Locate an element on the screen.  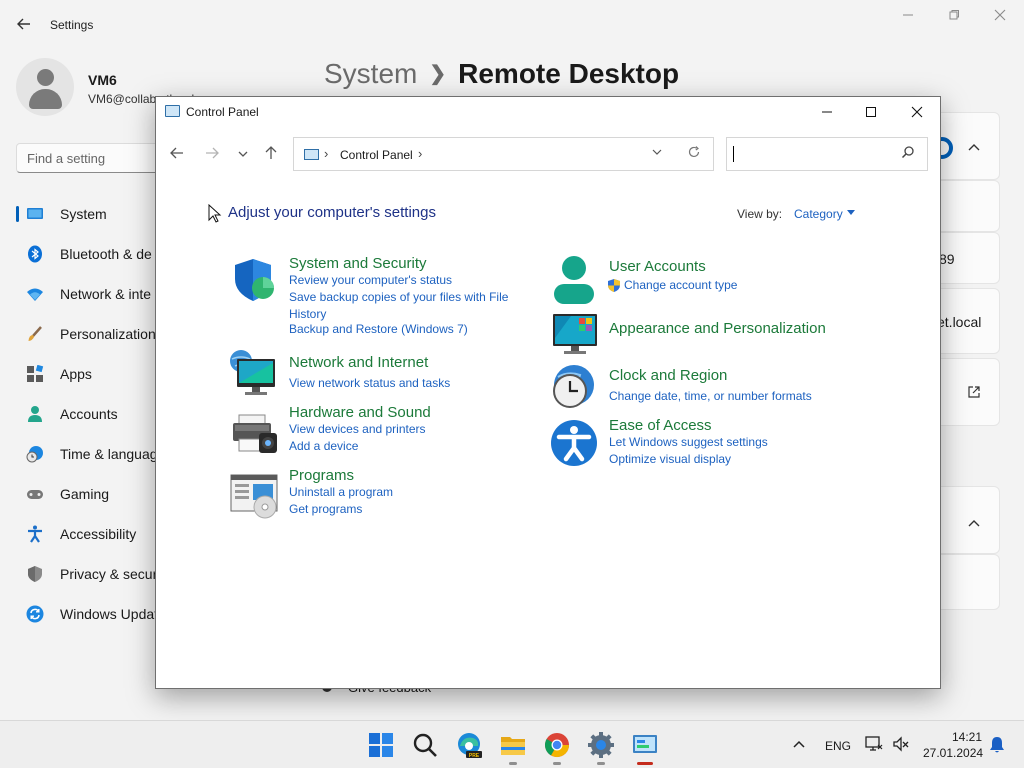
up-button is located at coordinates (271, 156).